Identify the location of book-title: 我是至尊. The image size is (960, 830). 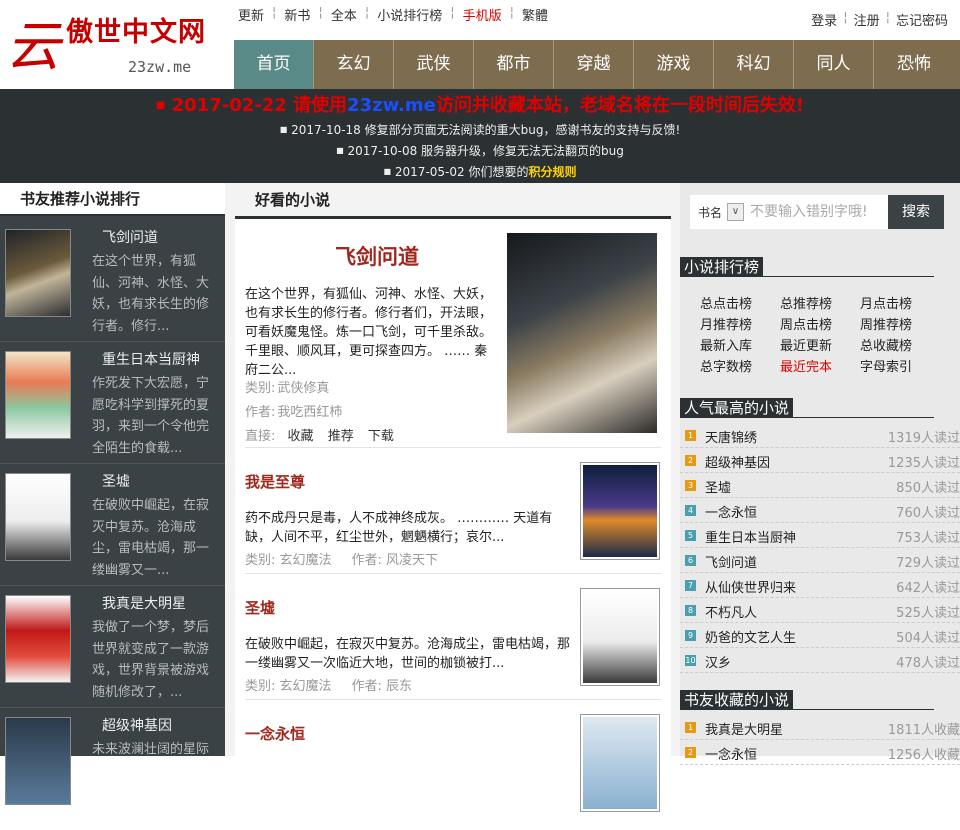
(275, 481).